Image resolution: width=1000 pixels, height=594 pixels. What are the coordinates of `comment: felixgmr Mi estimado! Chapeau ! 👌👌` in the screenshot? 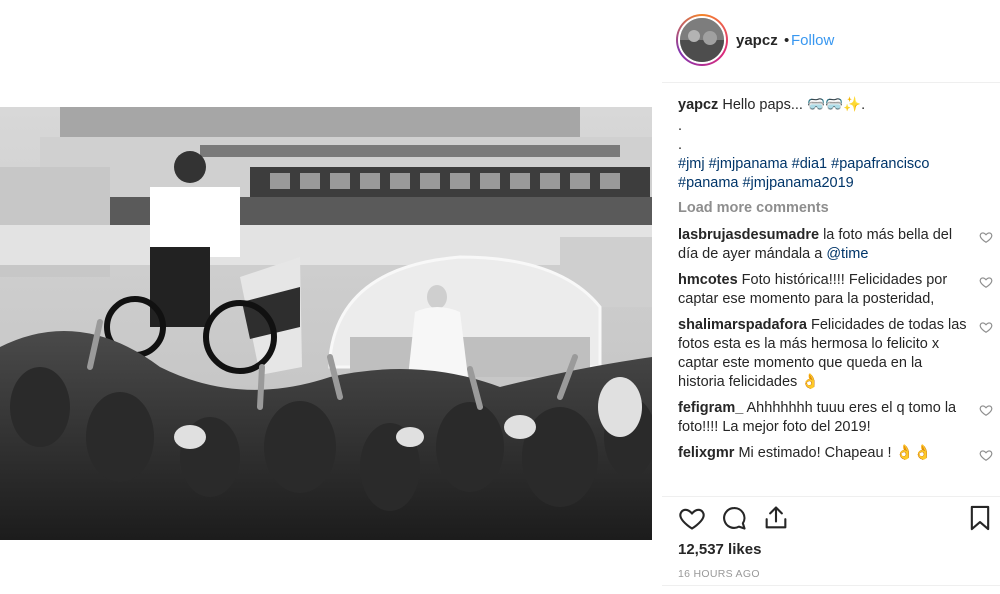 It's located at (835, 453).